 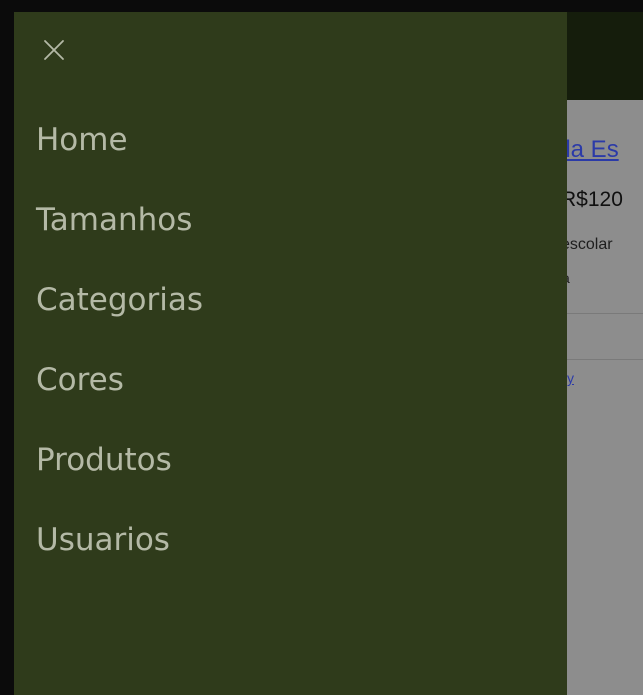 What do you see at coordinates (587, 244) in the screenshot?
I see `product-description: escolar` at bounding box center [587, 244].